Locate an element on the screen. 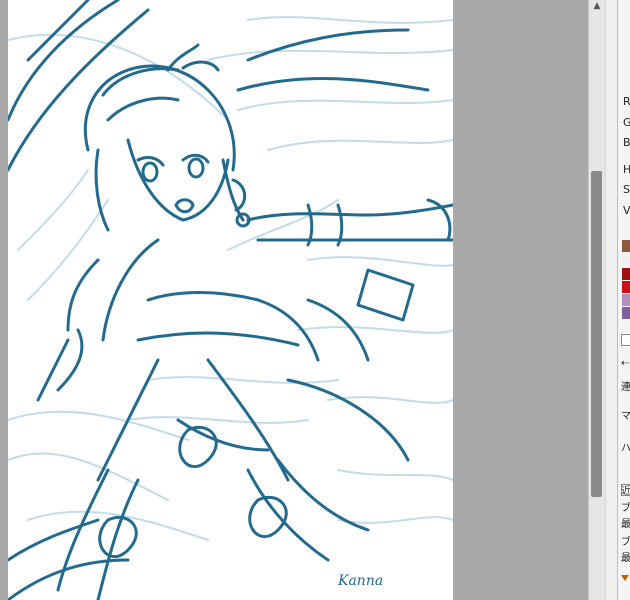 Image resolution: width=630 pixels, height=600 pixels. scroll-up-arrow-icon: ▲ is located at coordinates (597, 6).